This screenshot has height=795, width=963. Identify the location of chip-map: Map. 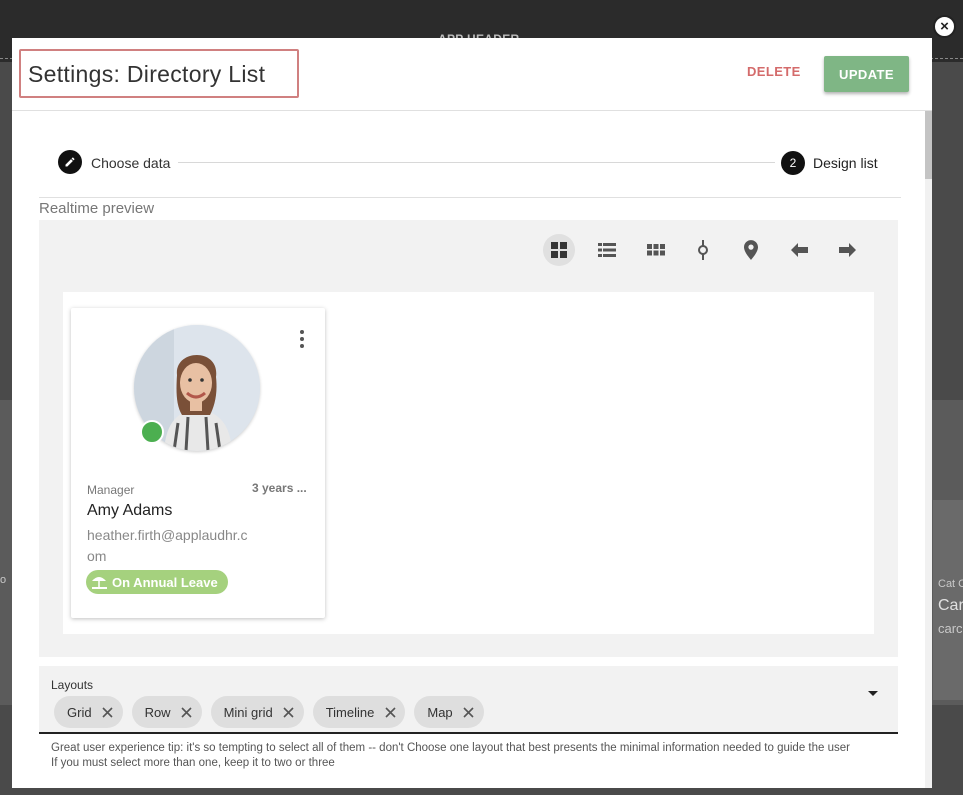
(449, 712).